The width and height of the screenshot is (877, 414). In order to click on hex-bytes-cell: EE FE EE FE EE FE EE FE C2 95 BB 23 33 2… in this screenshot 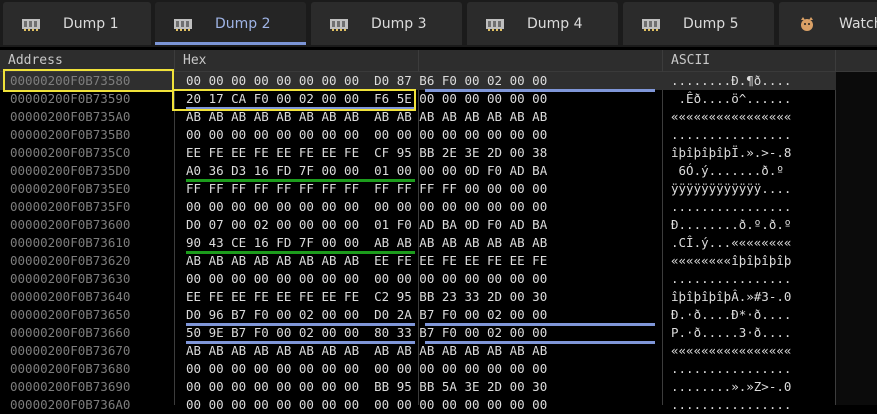, I will do `click(366, 297)`.